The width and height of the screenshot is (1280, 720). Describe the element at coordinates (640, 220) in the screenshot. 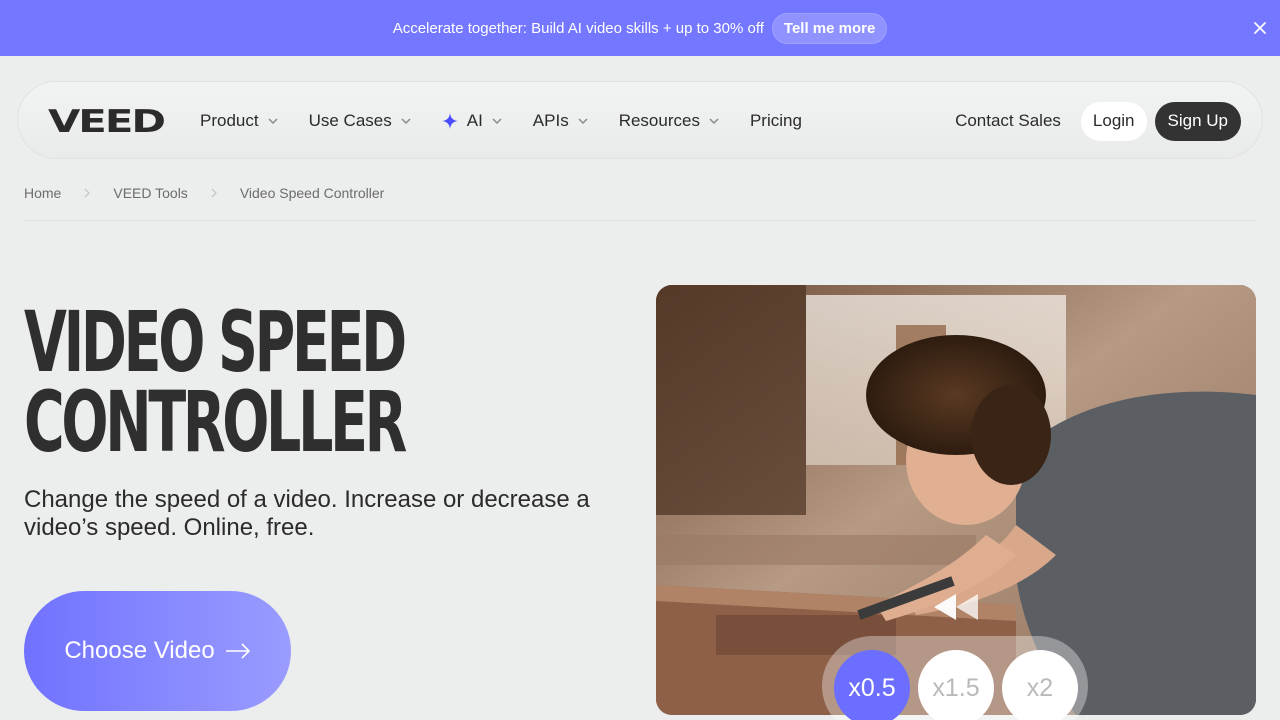

I see `divider` at that location.